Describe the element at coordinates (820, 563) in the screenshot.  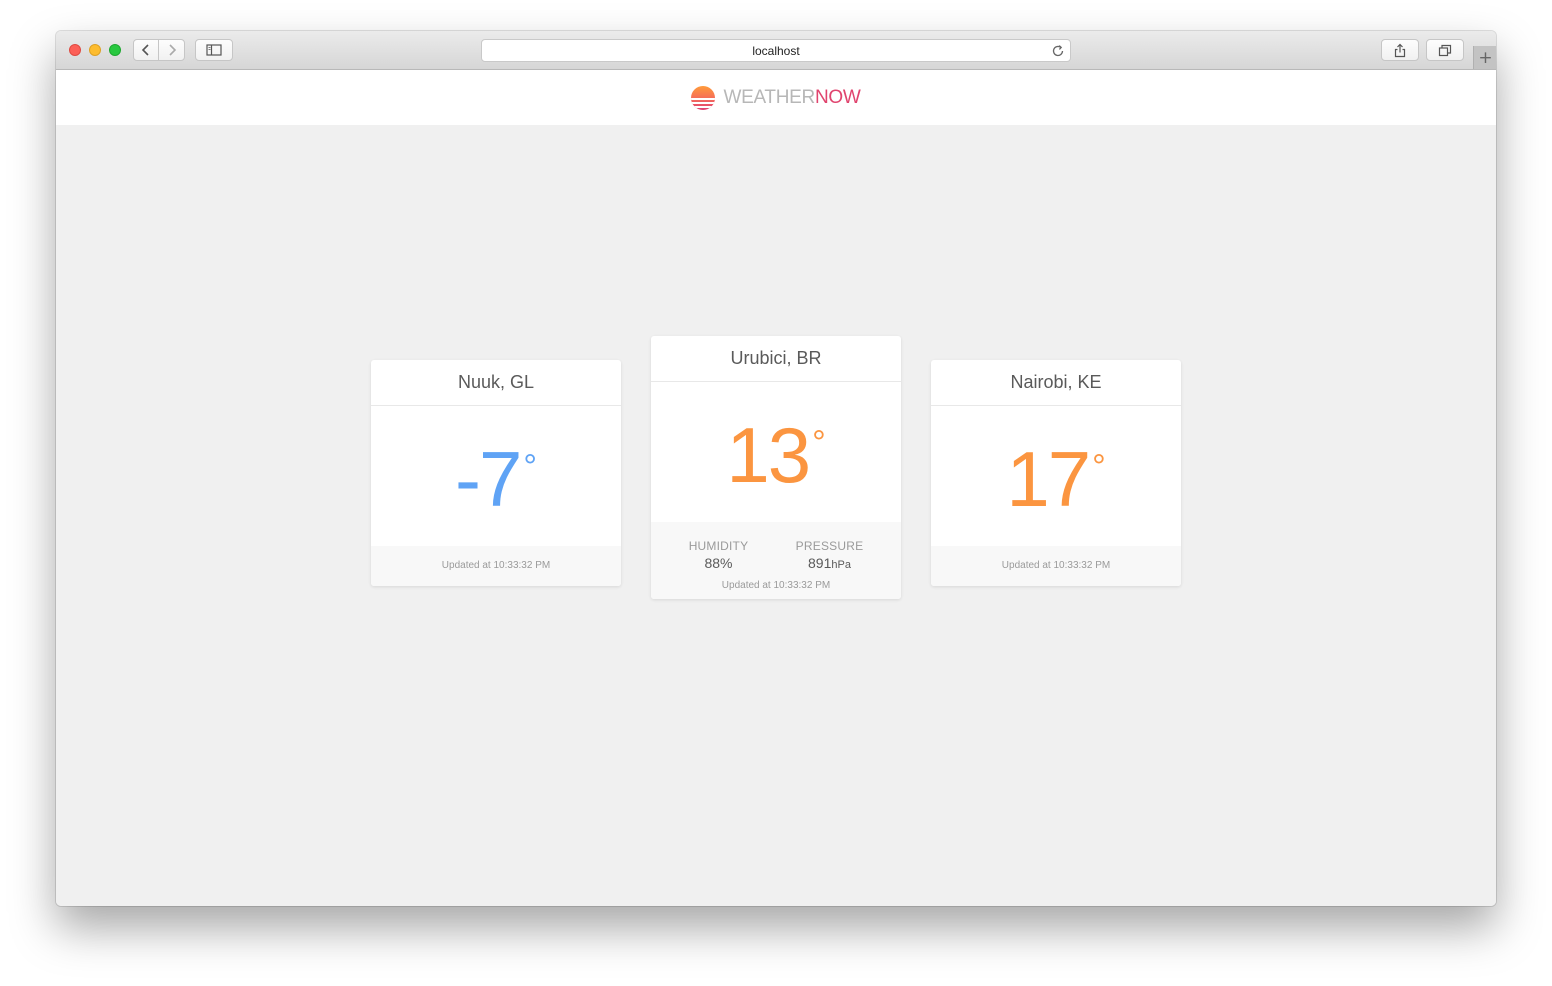
I see `pressure-value: 891` at that location.